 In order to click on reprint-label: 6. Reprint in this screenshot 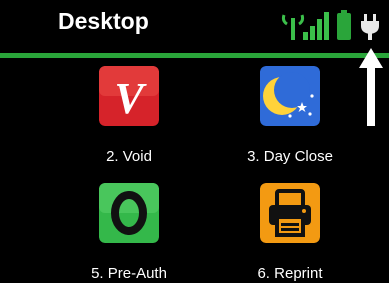, I will do `click(290, 273)`.